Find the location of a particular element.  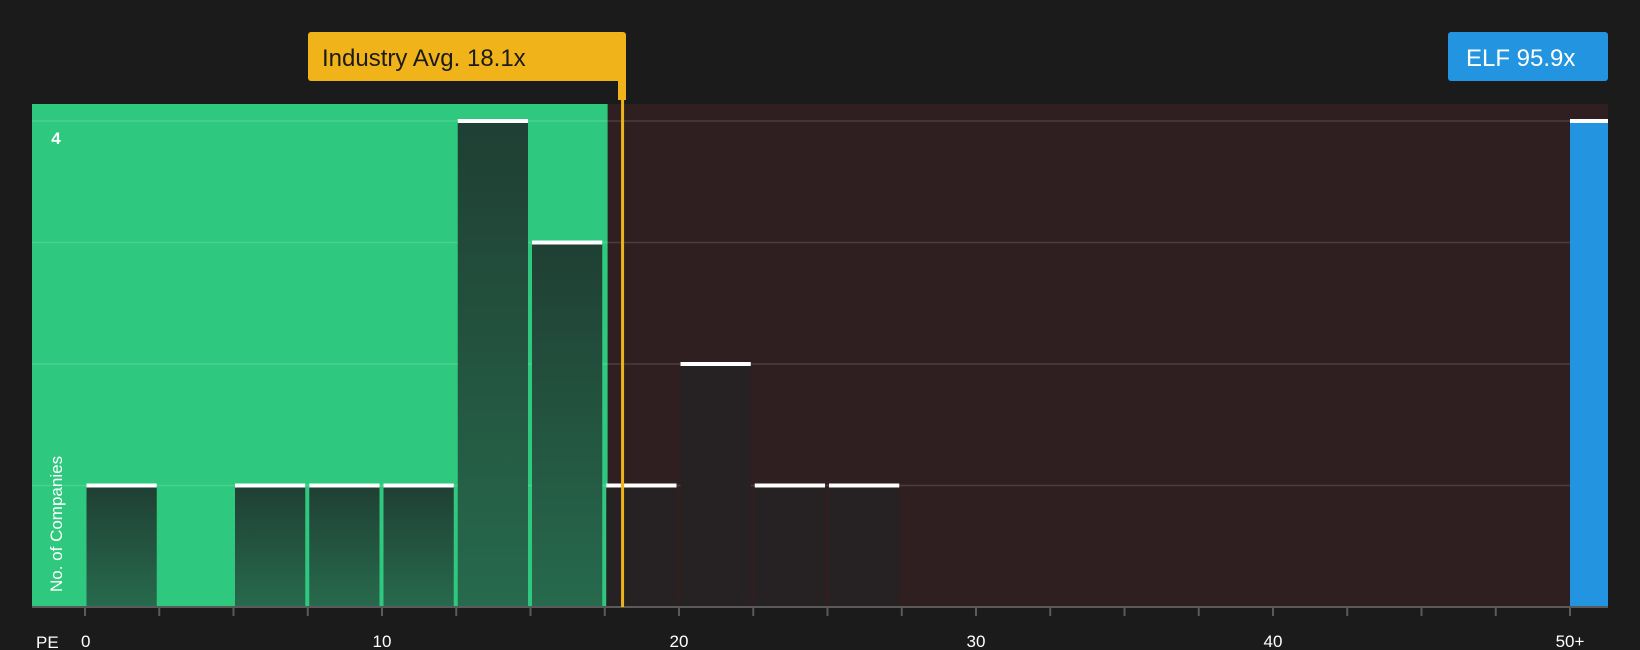

x-axis-label: PE is located at coordinates (47, 641).